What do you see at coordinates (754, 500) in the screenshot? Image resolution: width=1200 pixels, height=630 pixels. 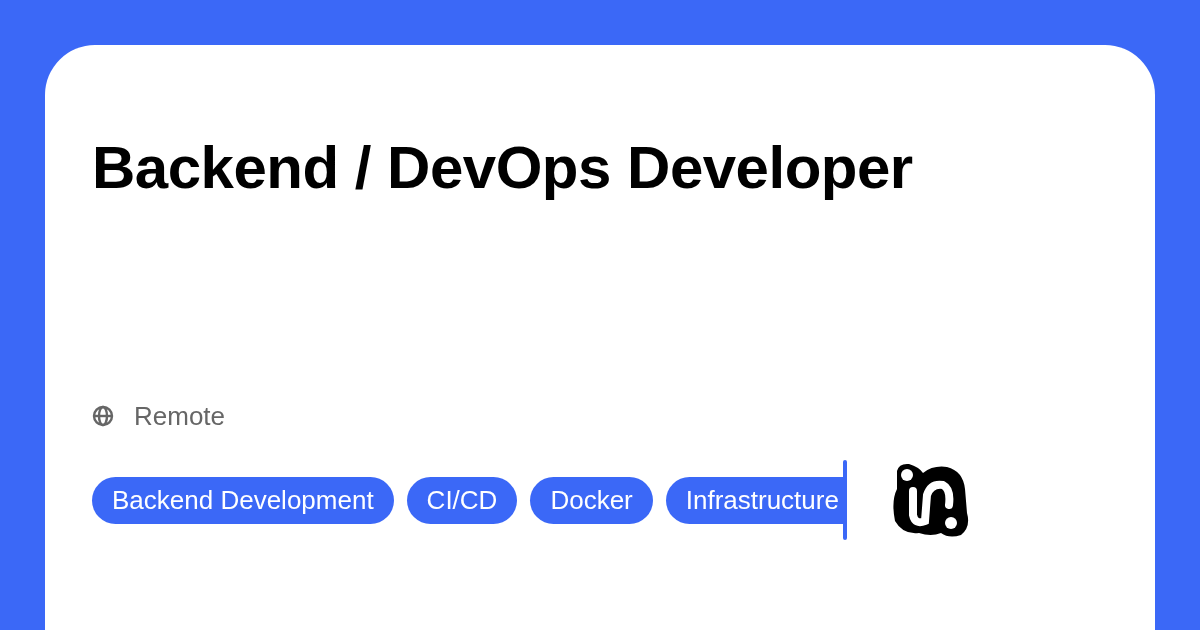 I see `skill-tag: Infrastructure` at bounding box center [754, 500].